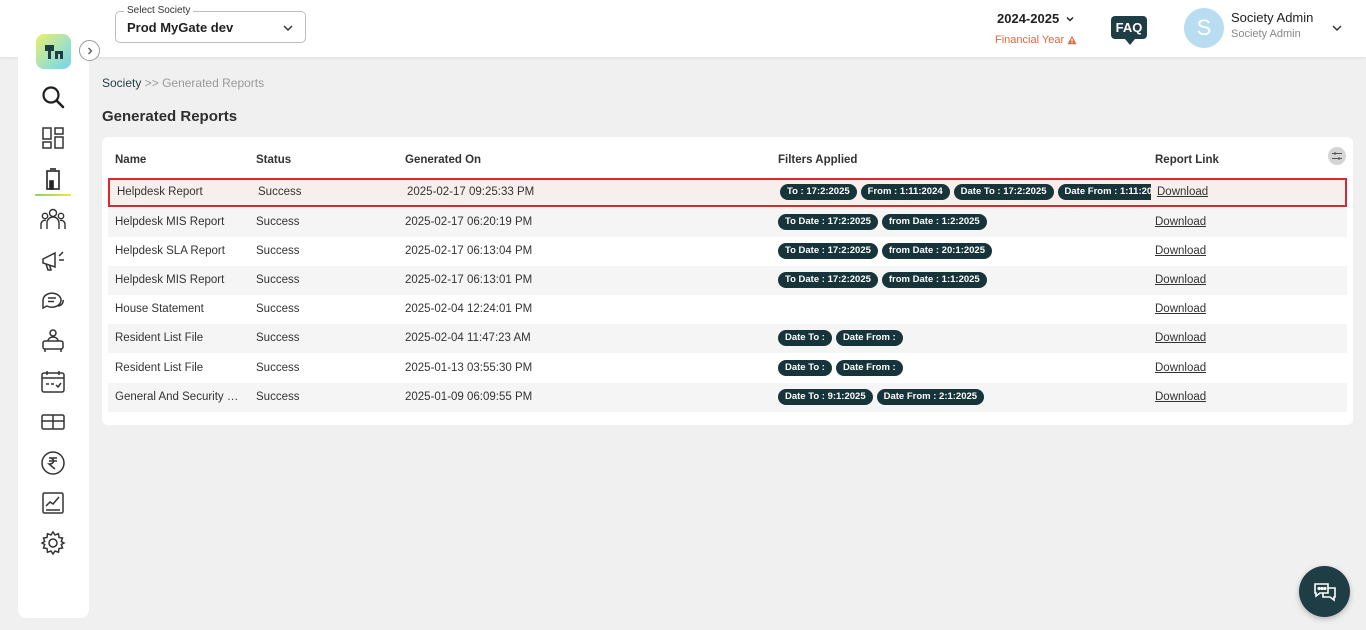 This screenshot has height=630, width=1366. I want to click on financial-year-selector: 2024-2025 Financial Year, so click(1037, 28).